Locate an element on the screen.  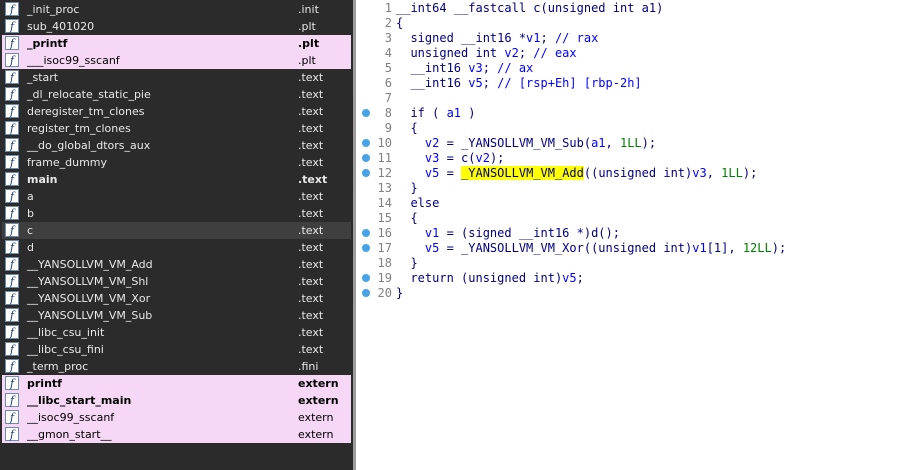
function-name: _start is located at coordinates (43, 77).